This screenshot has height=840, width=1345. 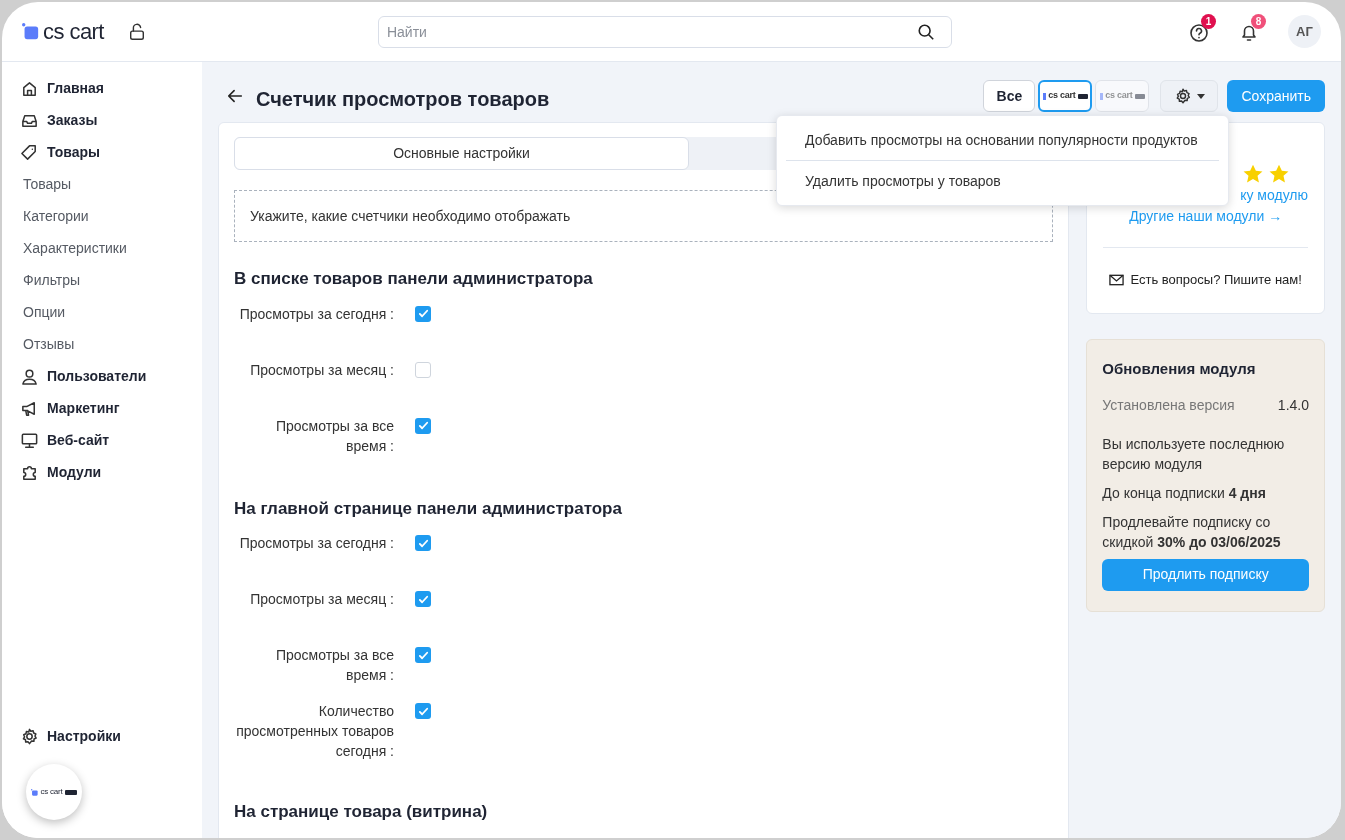 I want to click on search-field: Найти, so click(x=664, y=31).